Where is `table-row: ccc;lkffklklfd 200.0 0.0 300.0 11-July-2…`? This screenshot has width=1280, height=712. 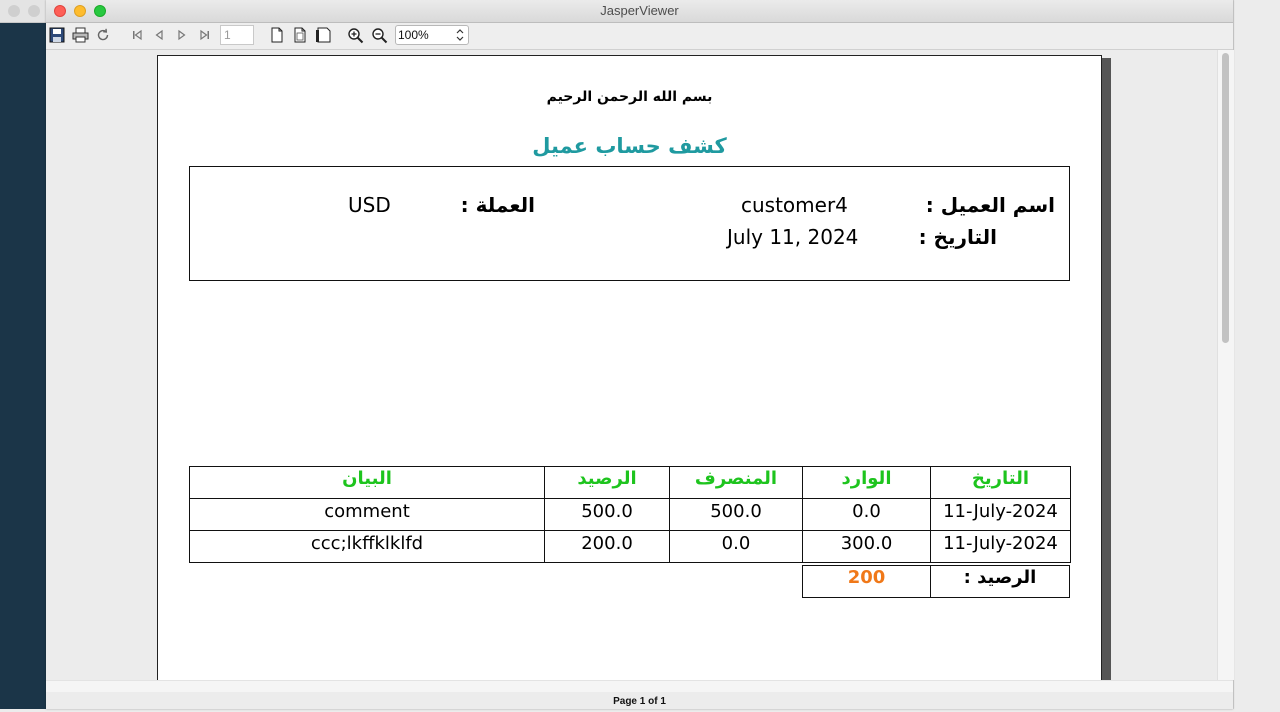
table-row: ccc;lkffklklfd 200.0 0.0 300.0 11-July-2… is located at coordinates (630, 546).